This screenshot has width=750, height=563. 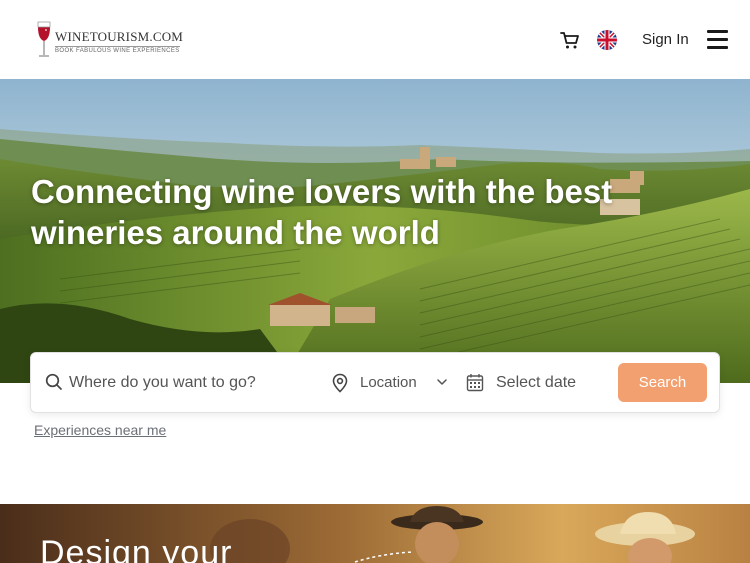 What do you see at coordinates (119, 36) in the screenshot?
I see `logo-name: WINETOURISM.COM` at bounding box center [119, 36].